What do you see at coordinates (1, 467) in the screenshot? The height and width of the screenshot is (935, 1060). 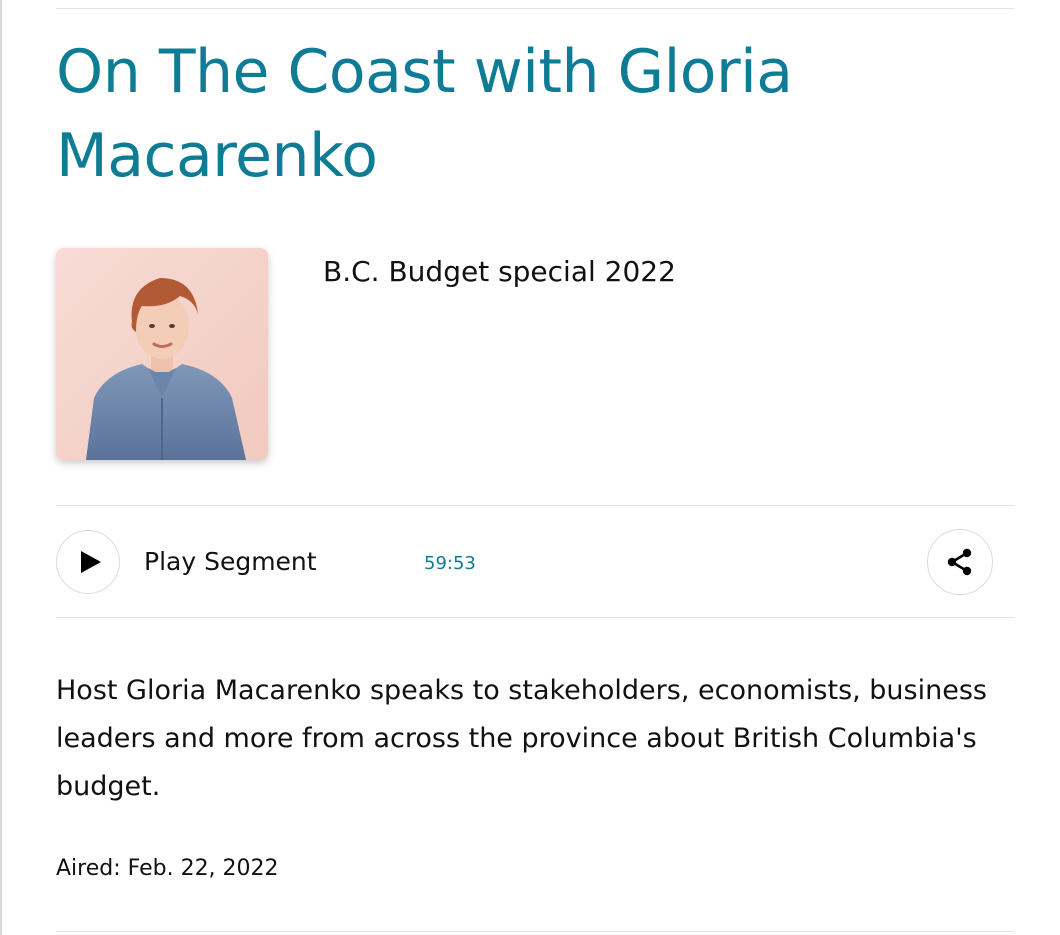 I see `page-left-border` at bounding box center [1, 467].